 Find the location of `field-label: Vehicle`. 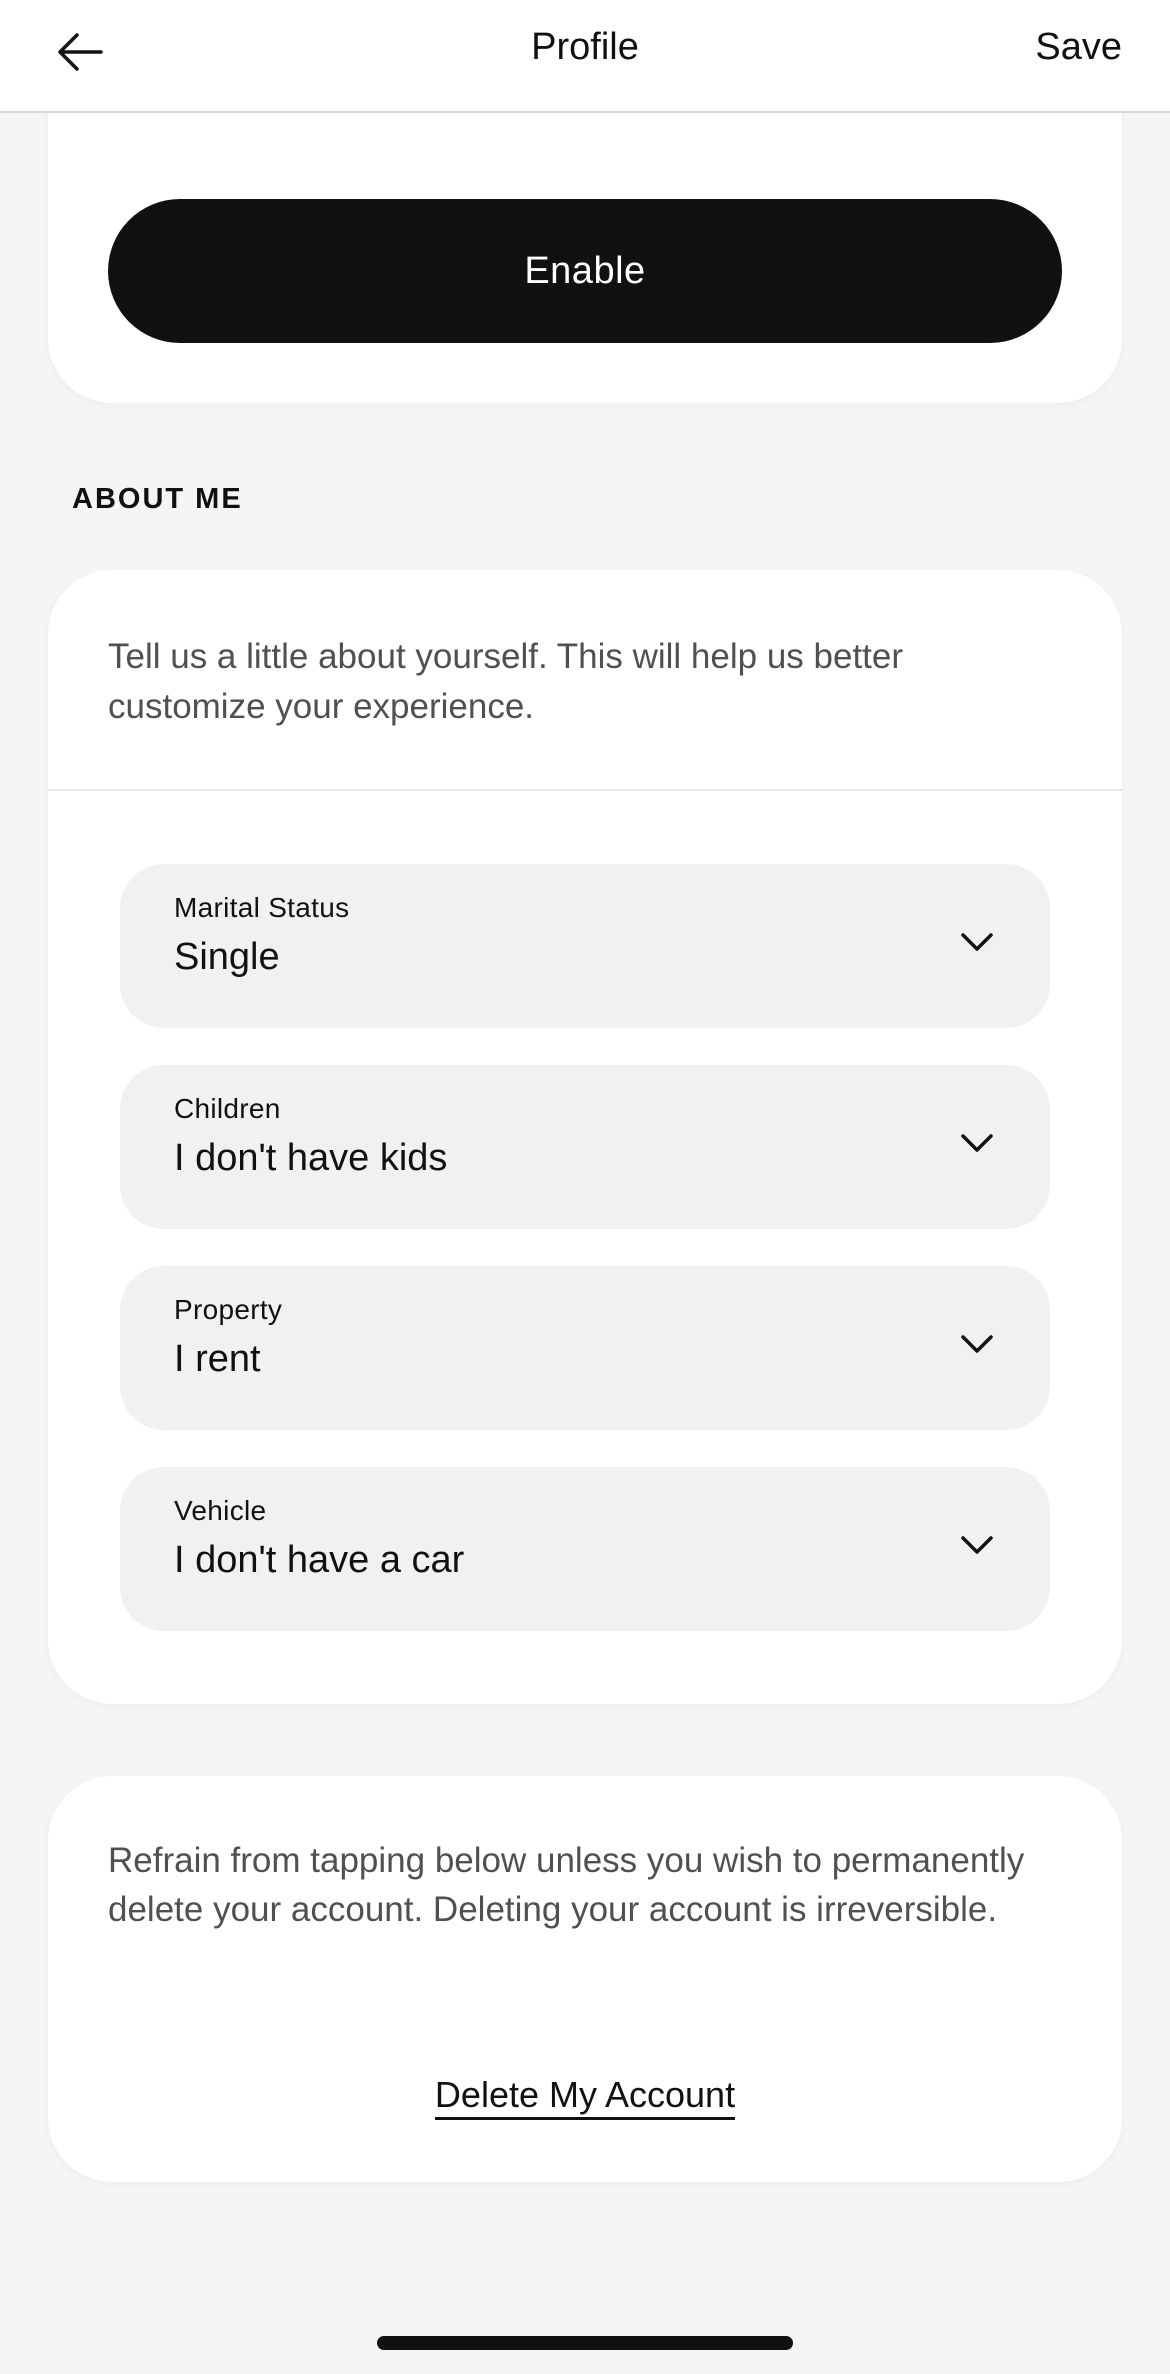

field-label: Vehicle is located at coordinates (220, 1510).